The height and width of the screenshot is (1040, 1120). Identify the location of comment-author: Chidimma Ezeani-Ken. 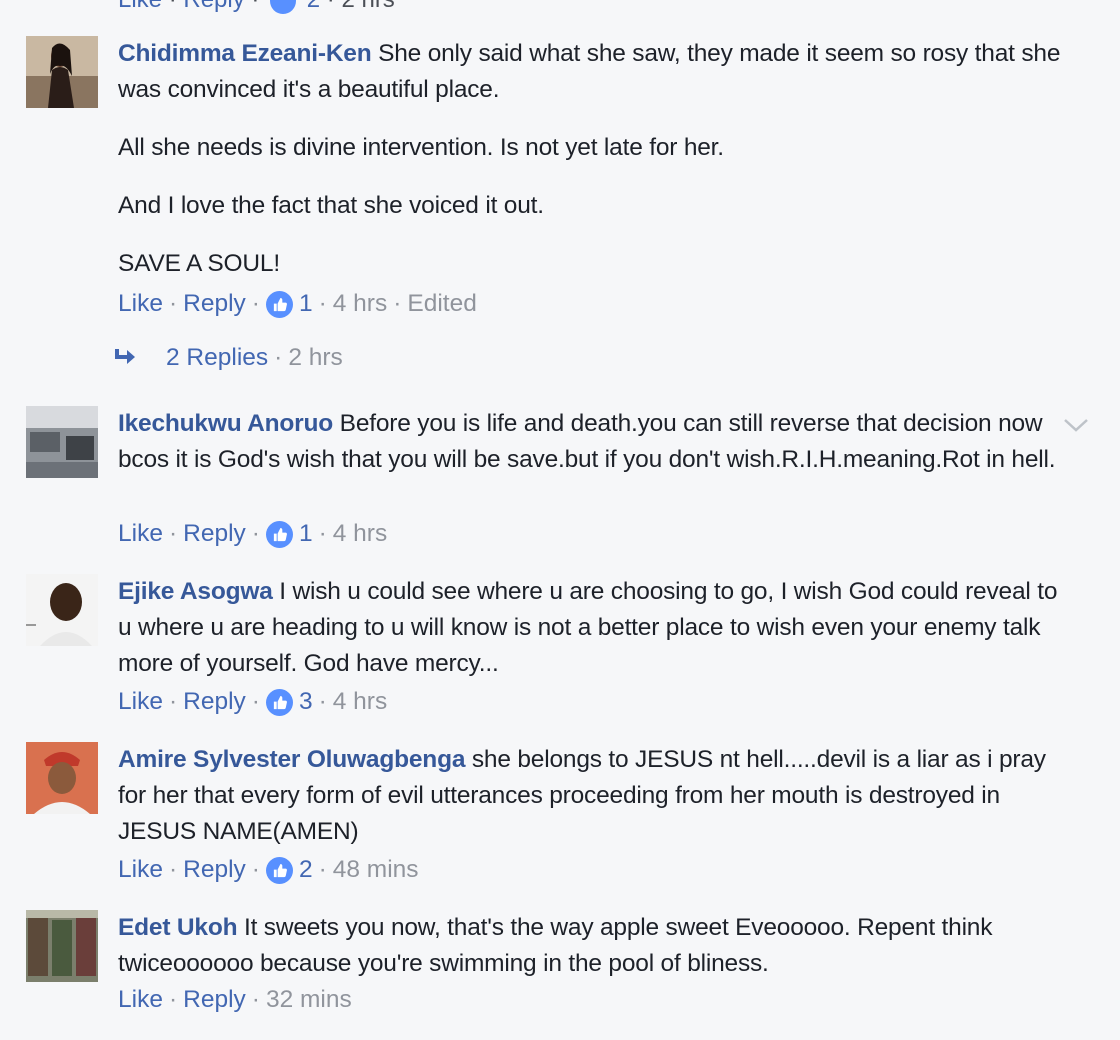
(245, 53).